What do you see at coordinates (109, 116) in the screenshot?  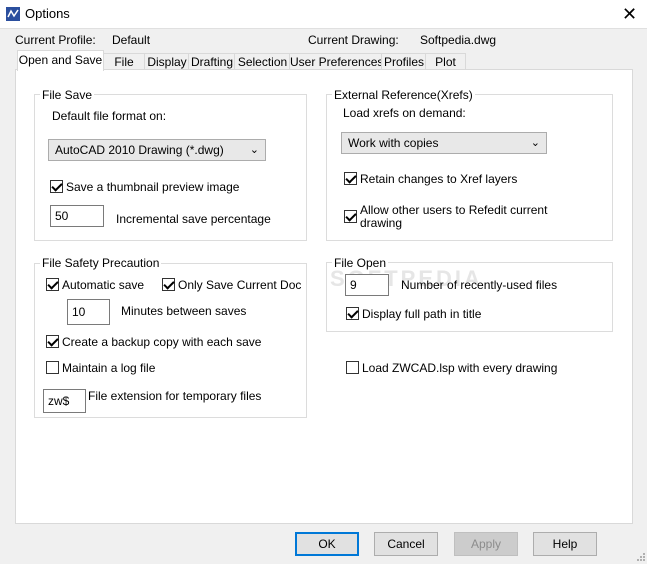 I see `file-format-label: Default file format on:` at bounding box center [109, 116].